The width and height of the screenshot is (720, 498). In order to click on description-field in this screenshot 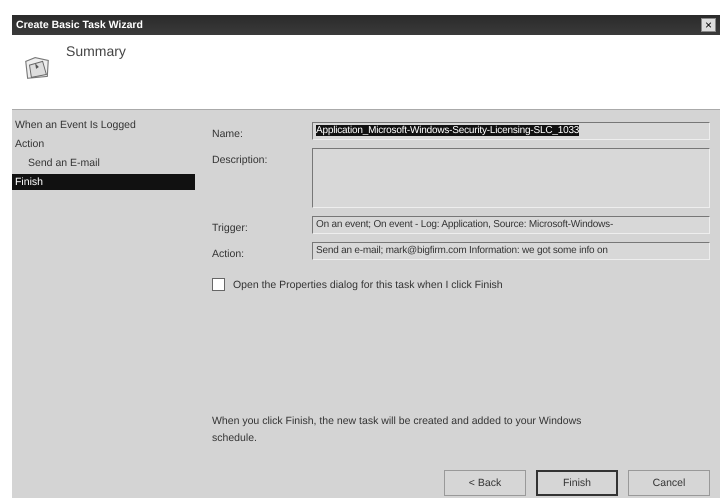, I will do `click(511, 178)`.